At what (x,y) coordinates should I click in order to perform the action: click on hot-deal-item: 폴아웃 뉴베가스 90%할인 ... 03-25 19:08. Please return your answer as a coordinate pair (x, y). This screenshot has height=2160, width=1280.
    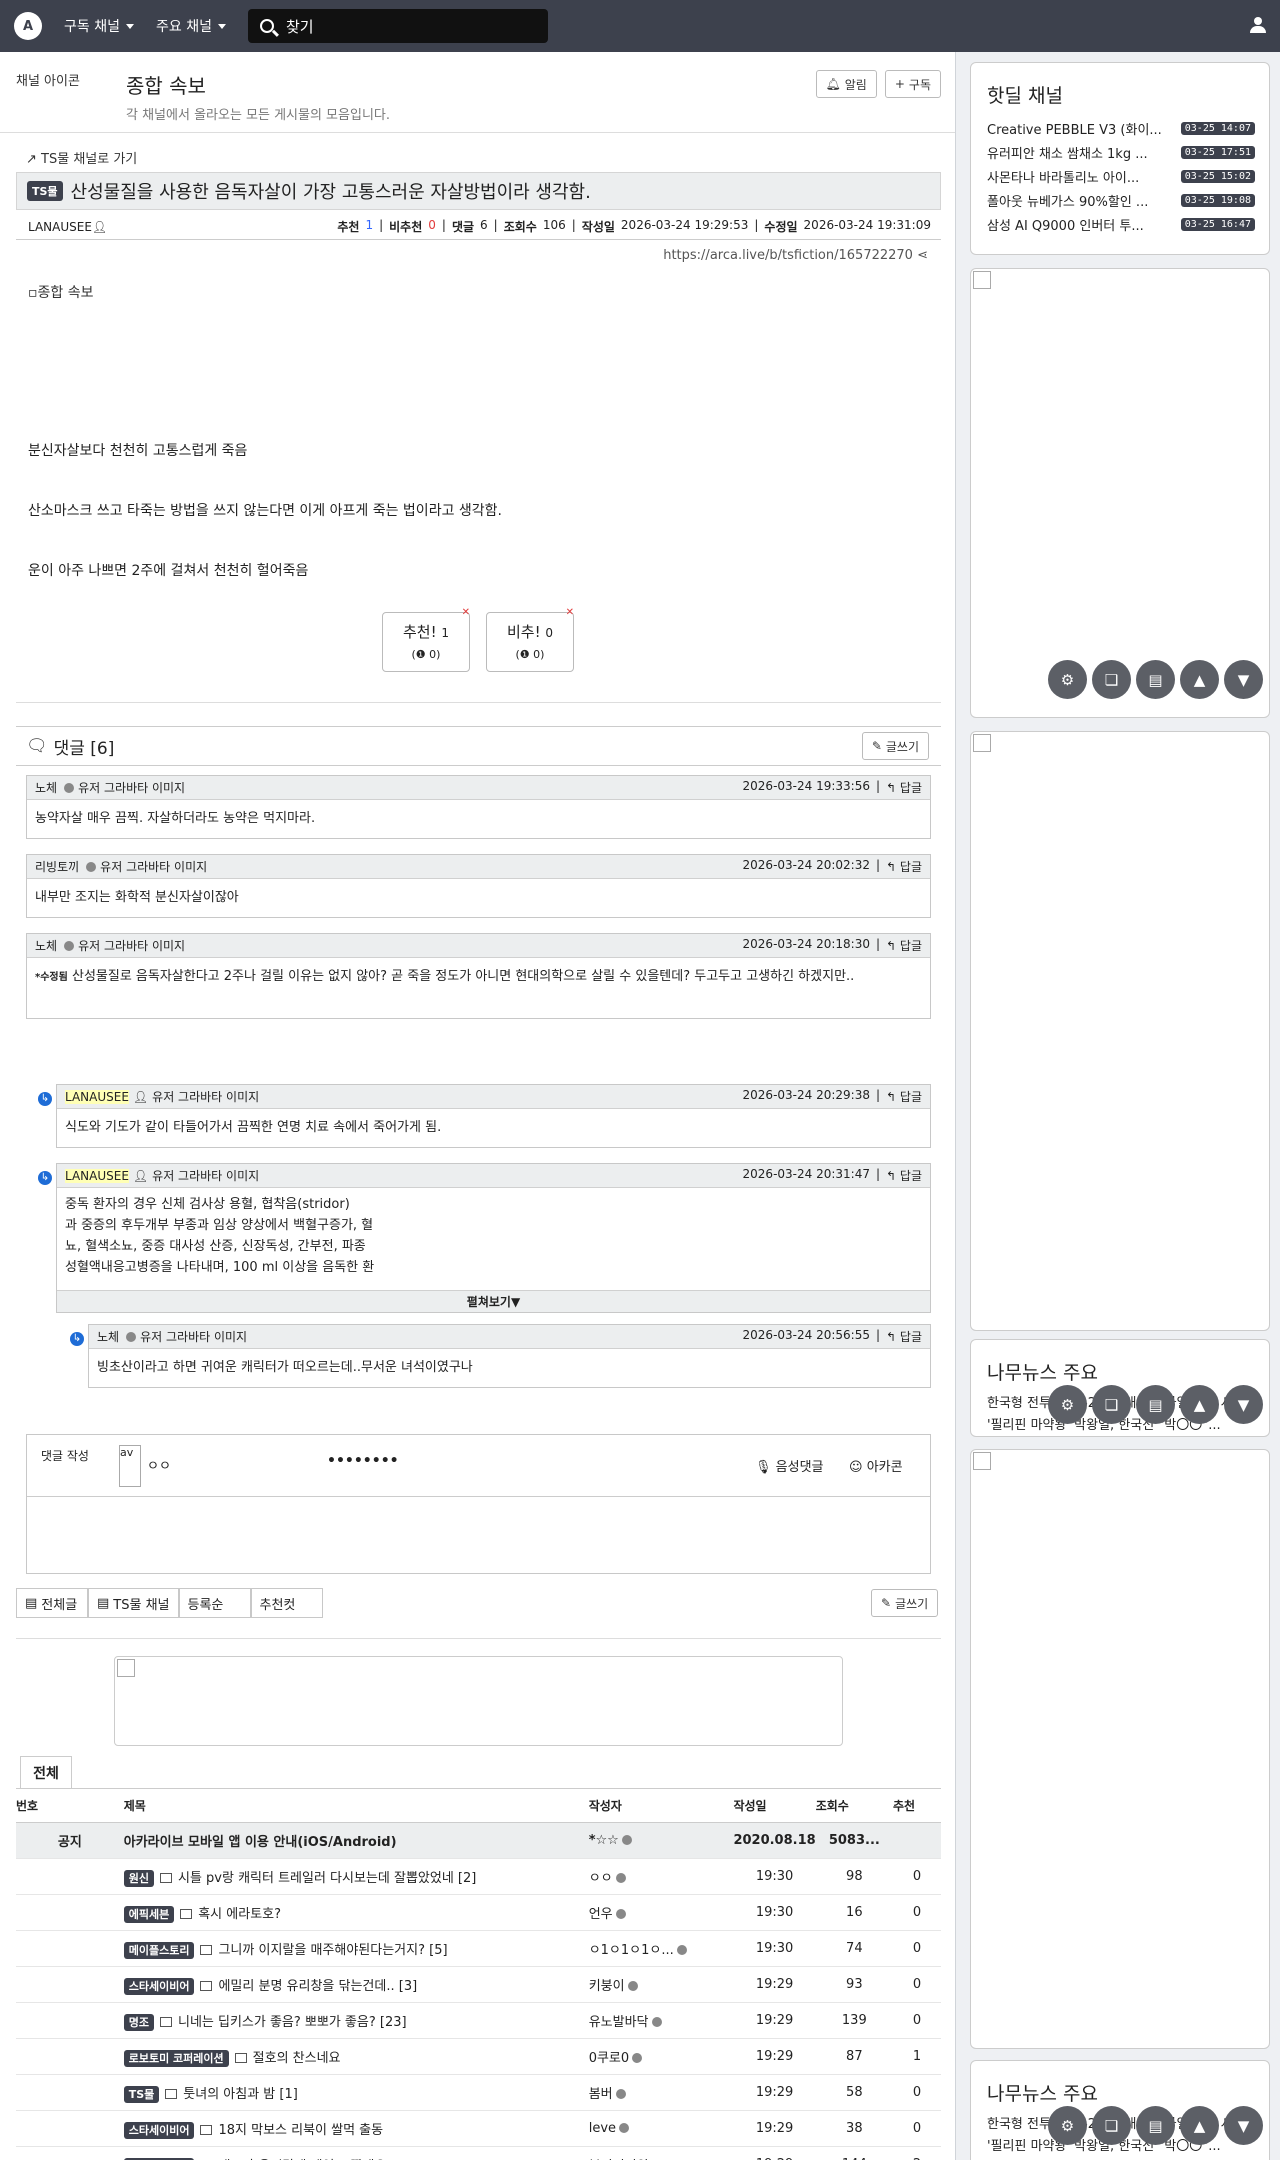
    Looking at the image, I should click on (1120, 200).